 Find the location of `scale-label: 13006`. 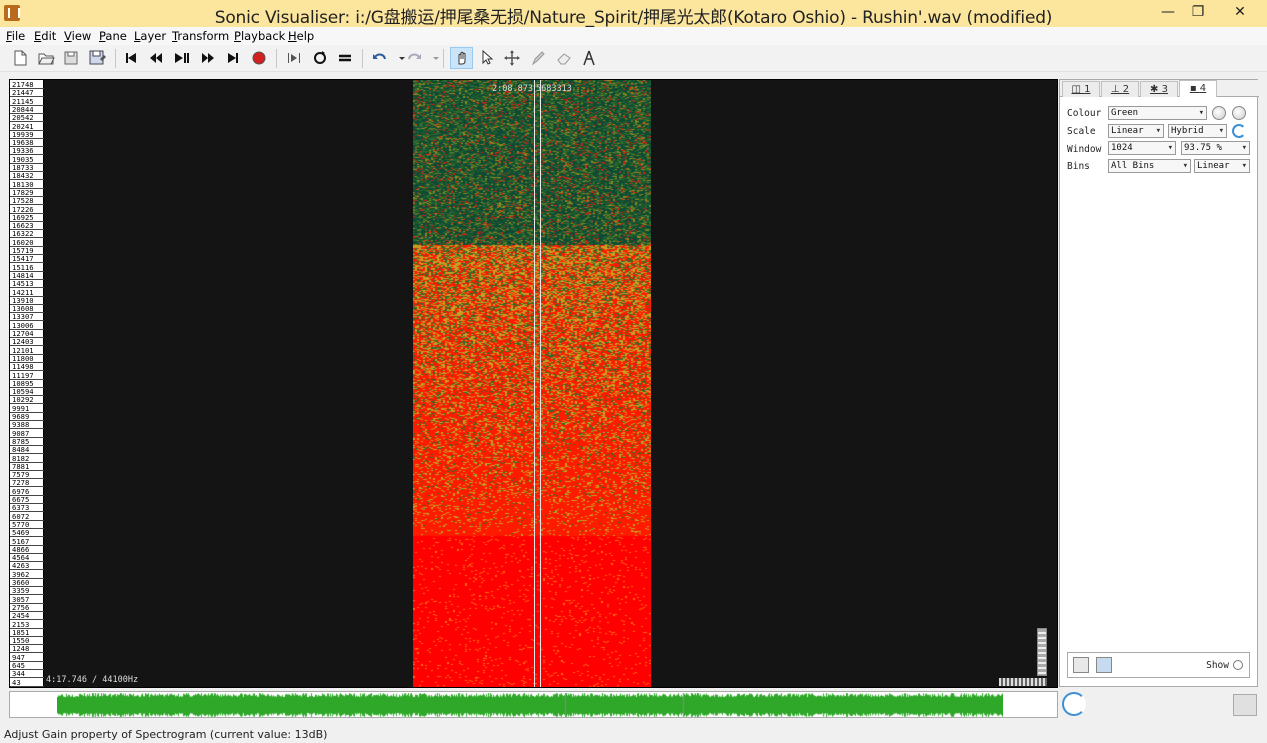

scale-label: 13006 is located at coordinates (23, 325).